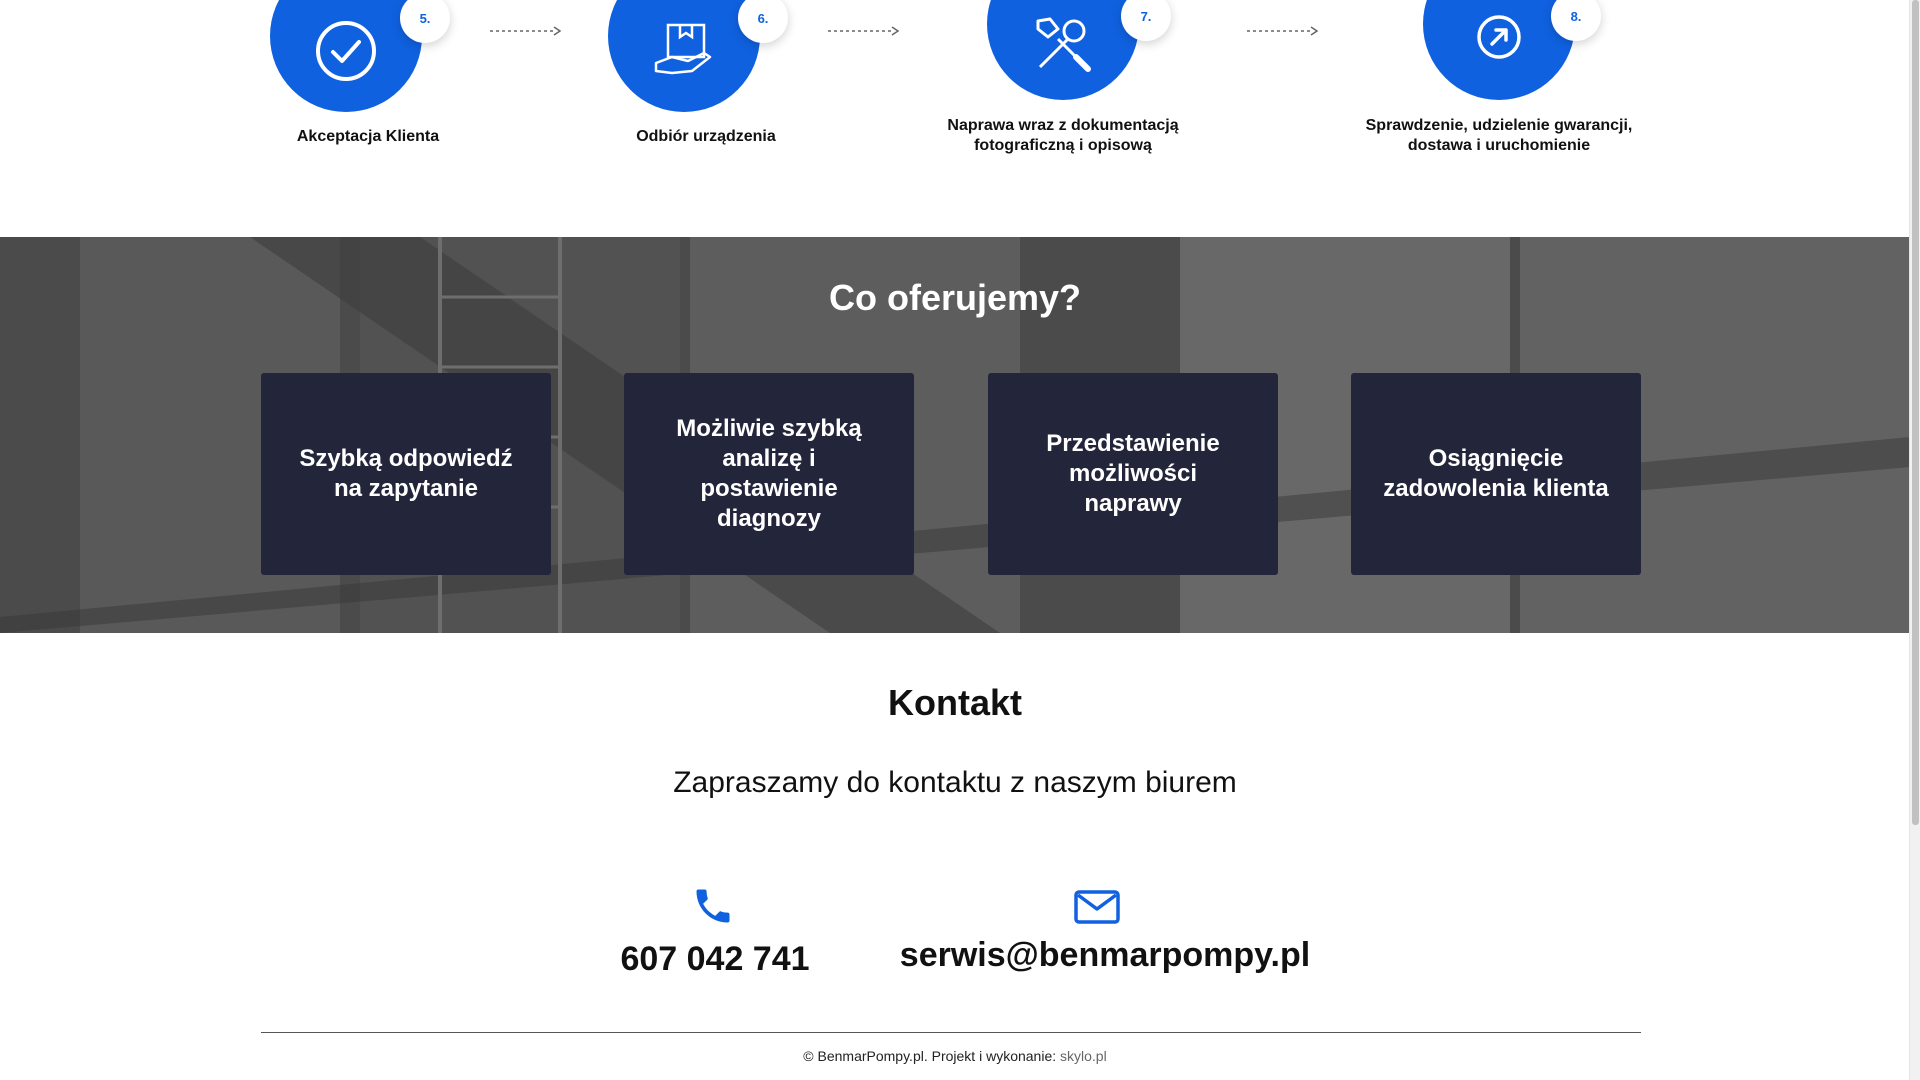 This screenshot has height=1080, width=1920. Describe the element at coordinates (763, 21) in the screenshot. I see `step-number-badge: 6.` at that location.